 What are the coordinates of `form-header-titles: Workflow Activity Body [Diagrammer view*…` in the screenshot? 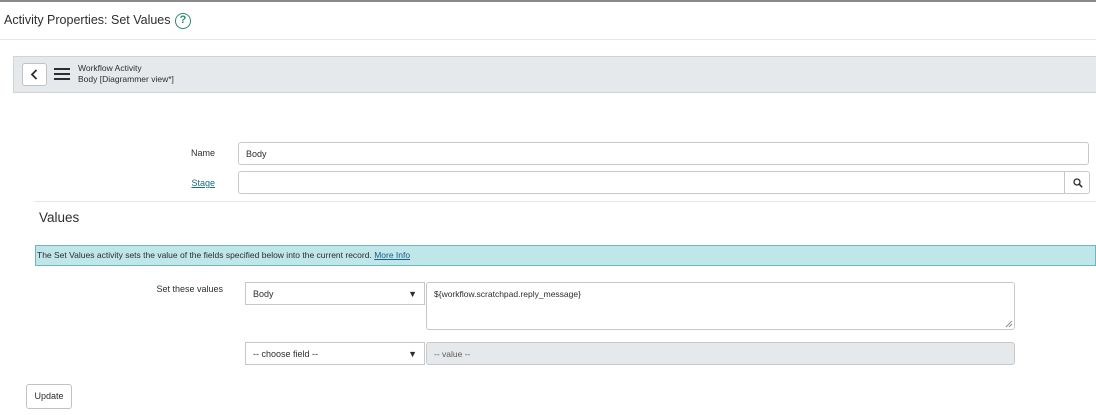 It's located at (126, 73).